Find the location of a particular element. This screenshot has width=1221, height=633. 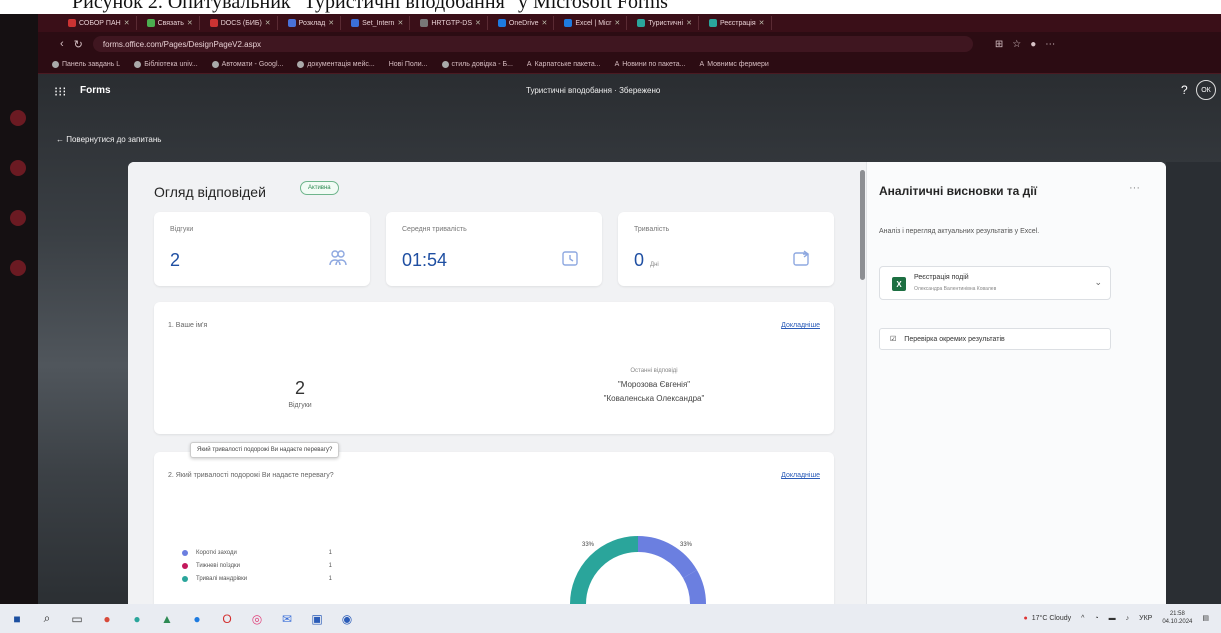

app-name: Forms is located at coordinates (95, 90).